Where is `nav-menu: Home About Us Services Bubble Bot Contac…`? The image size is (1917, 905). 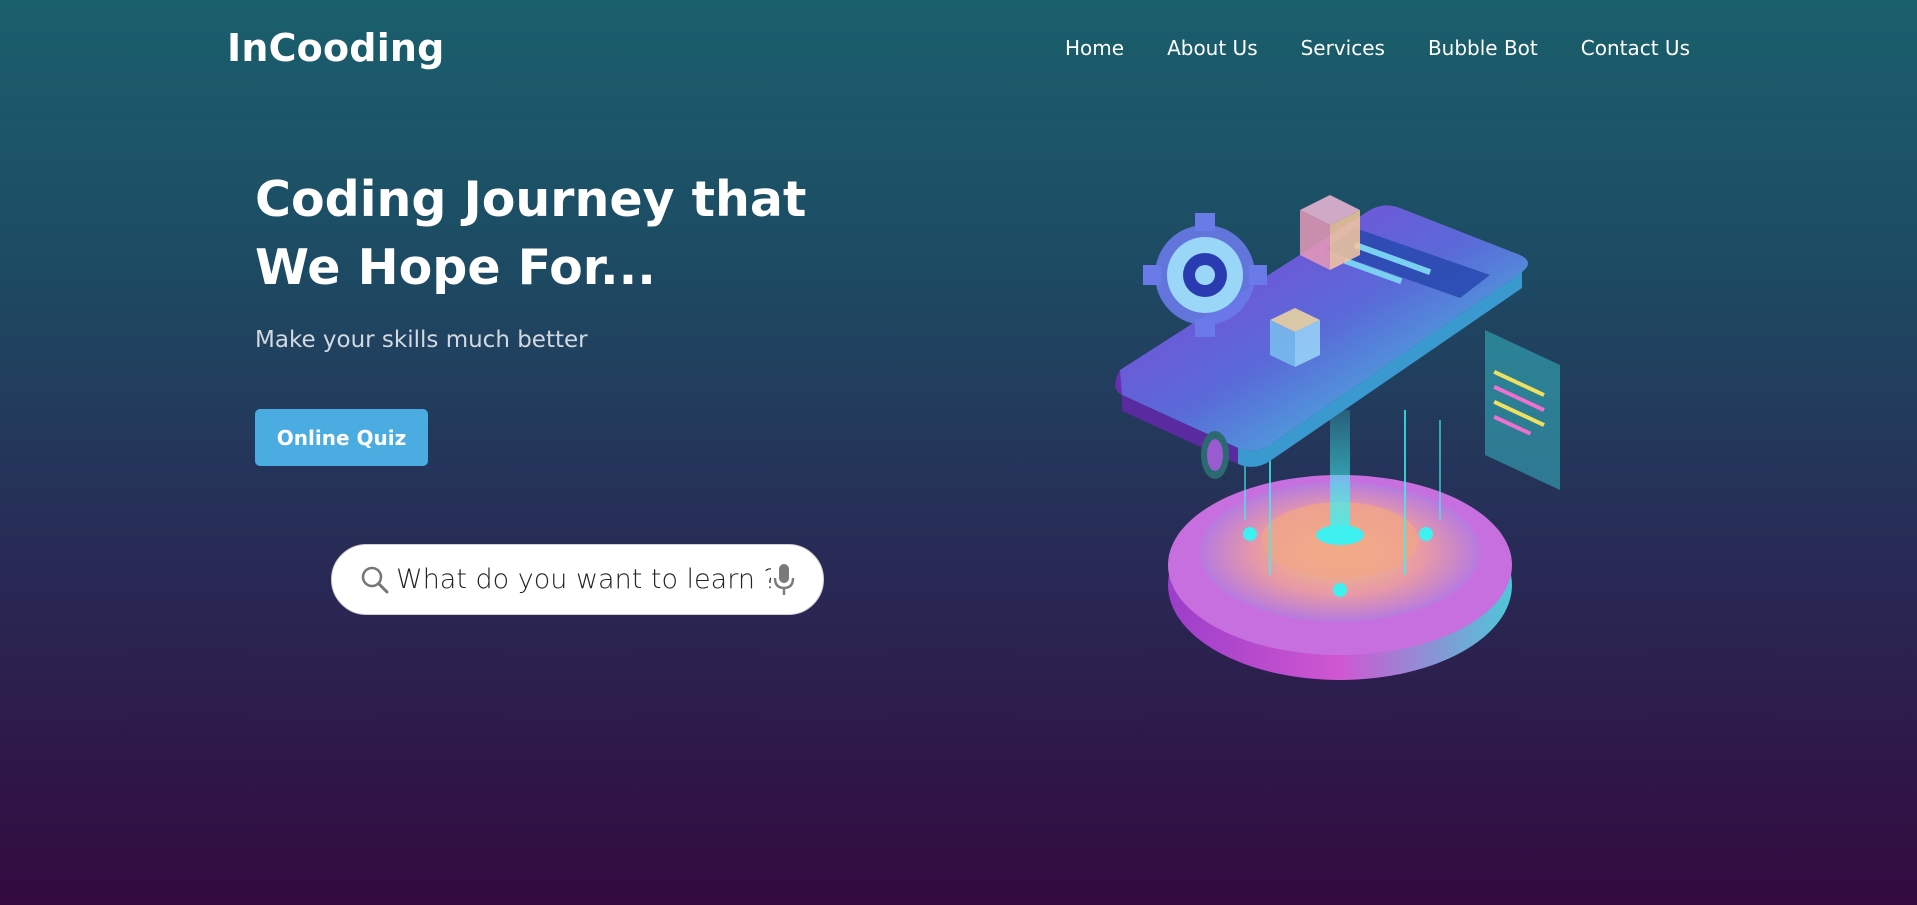
nav-menu: Home About Us Services Bubble Bot Contac… is located at coordinates (1356, 48).